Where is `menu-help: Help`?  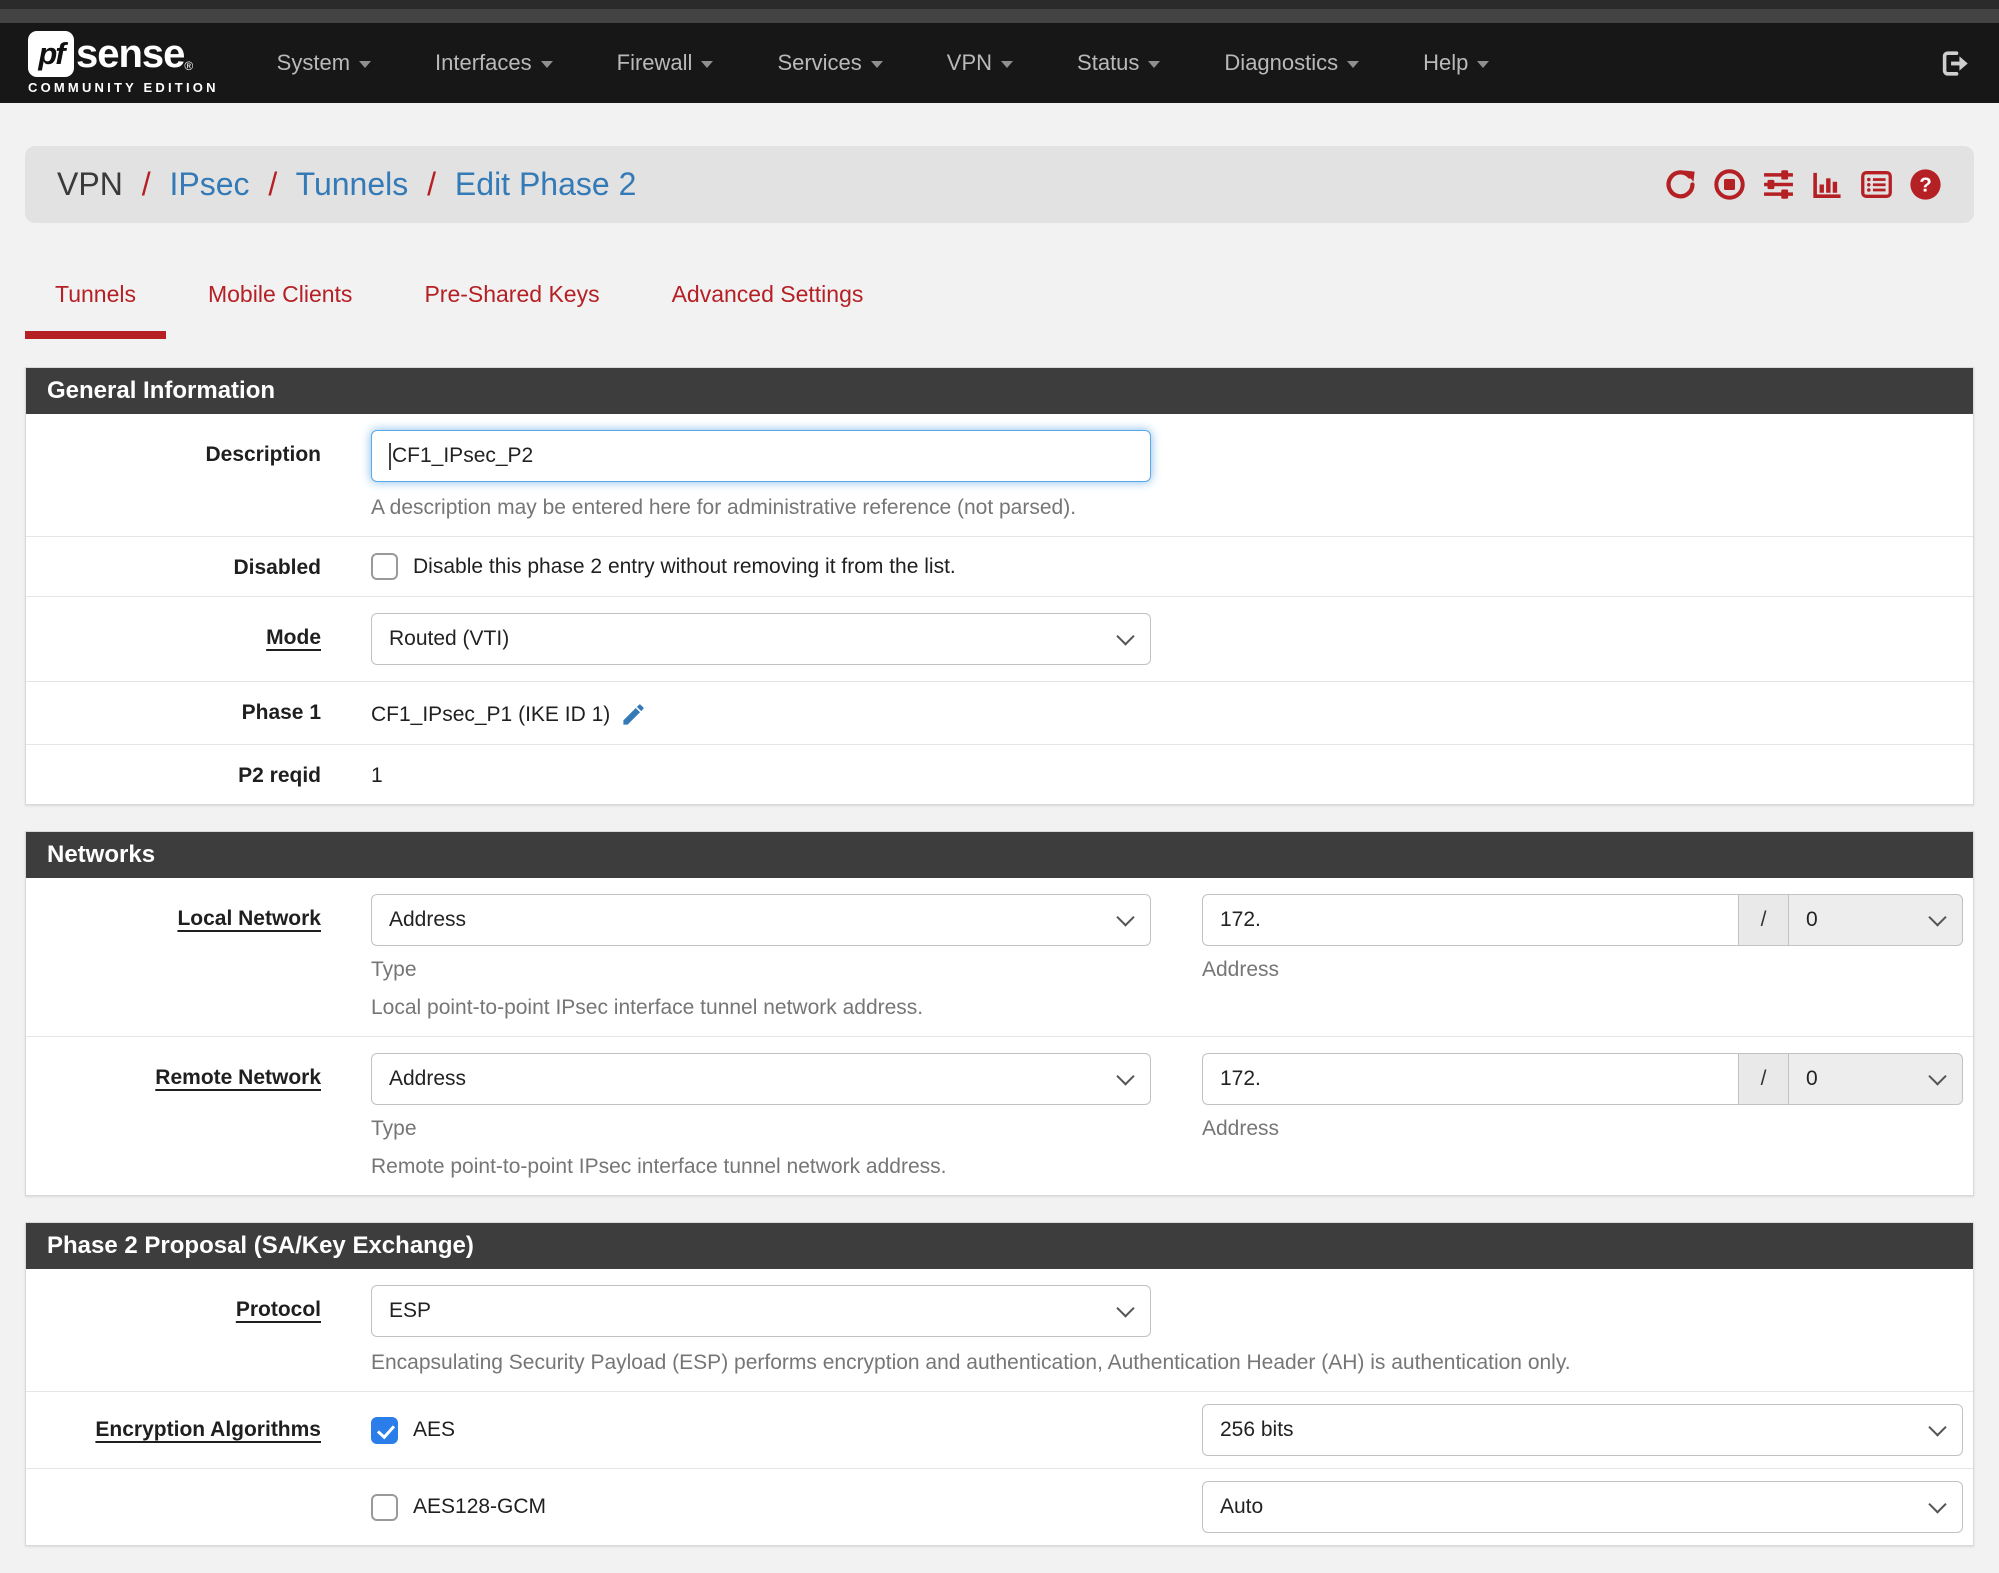 menu-help: Help is located at coordinates (1456, 63).